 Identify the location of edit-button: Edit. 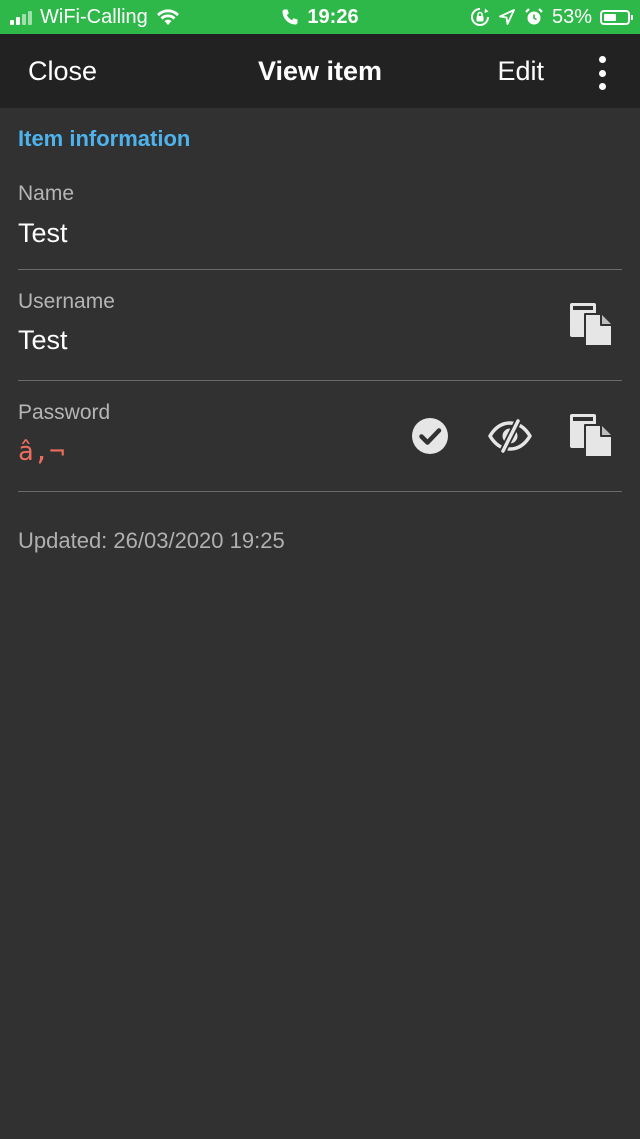
(520, 71).